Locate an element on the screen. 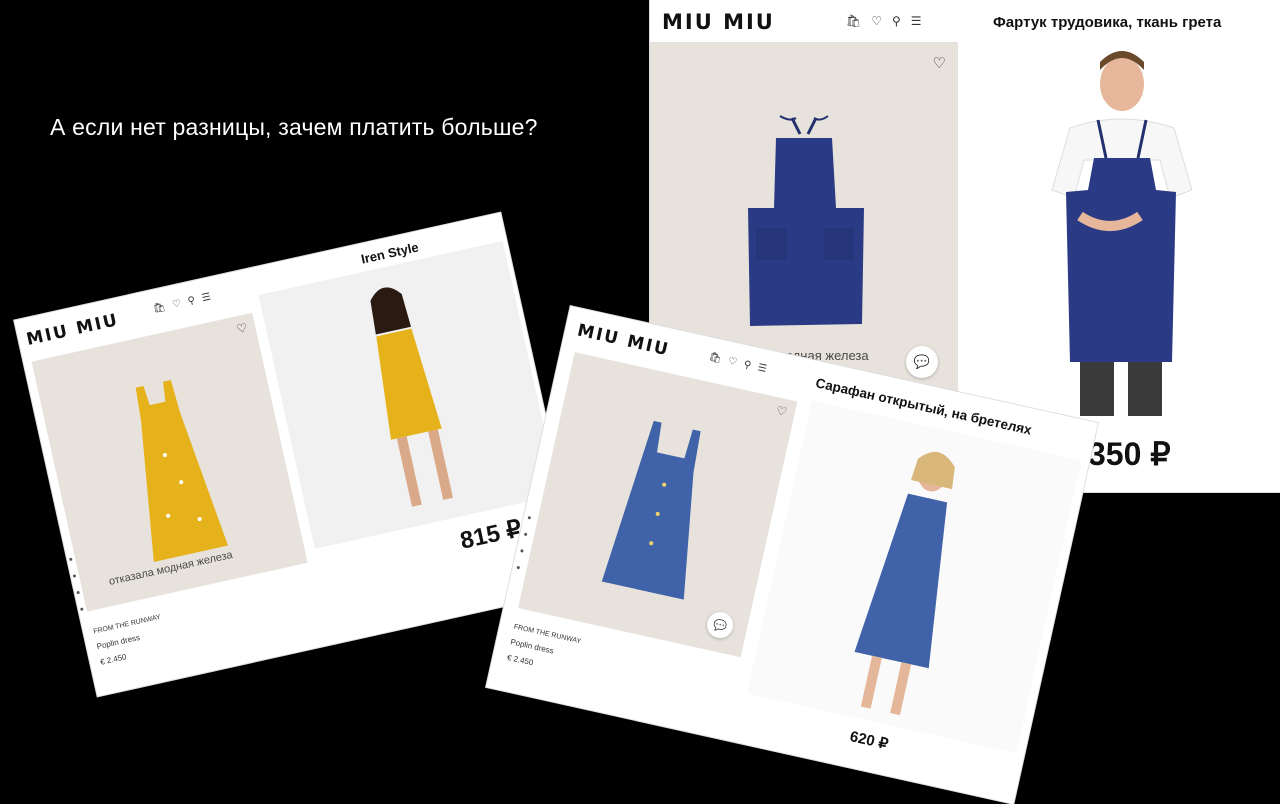  product-photo-sarafan is located at coordinates (914, 577).